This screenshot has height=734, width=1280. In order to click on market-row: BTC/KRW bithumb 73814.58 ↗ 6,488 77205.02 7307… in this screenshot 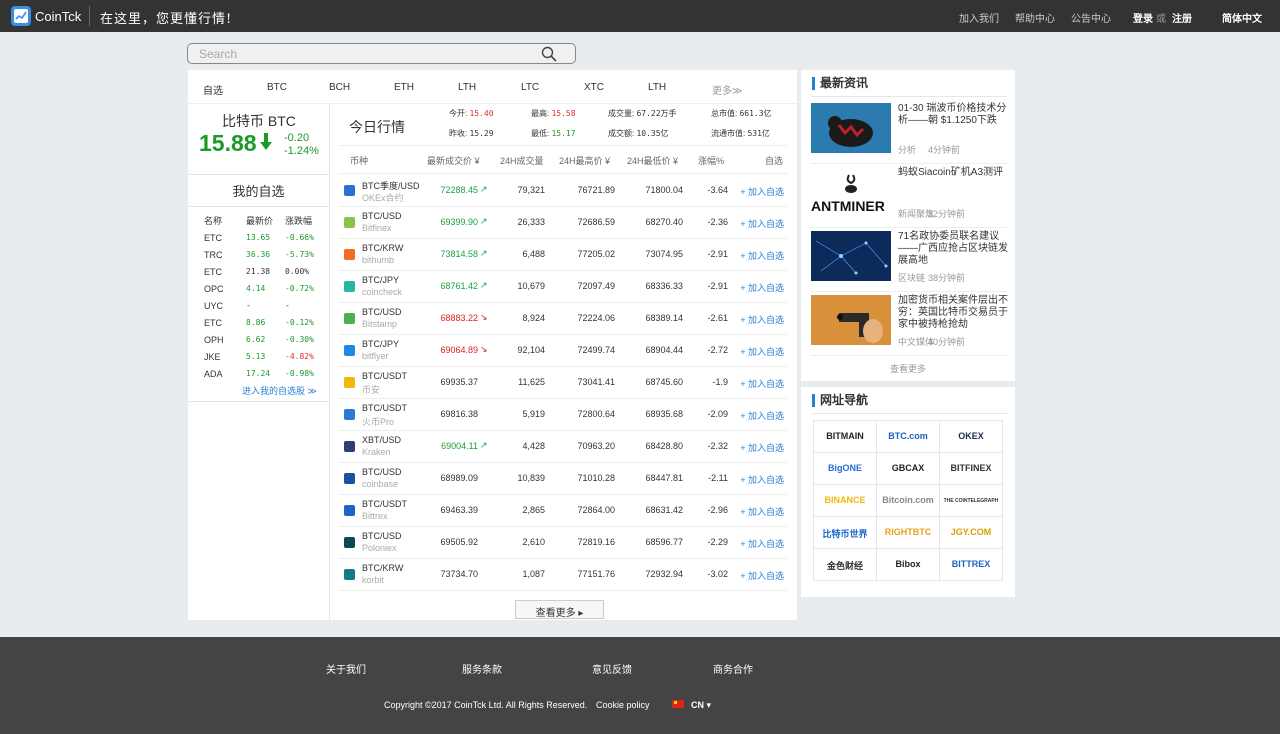, I will do `click(563, 255)`.